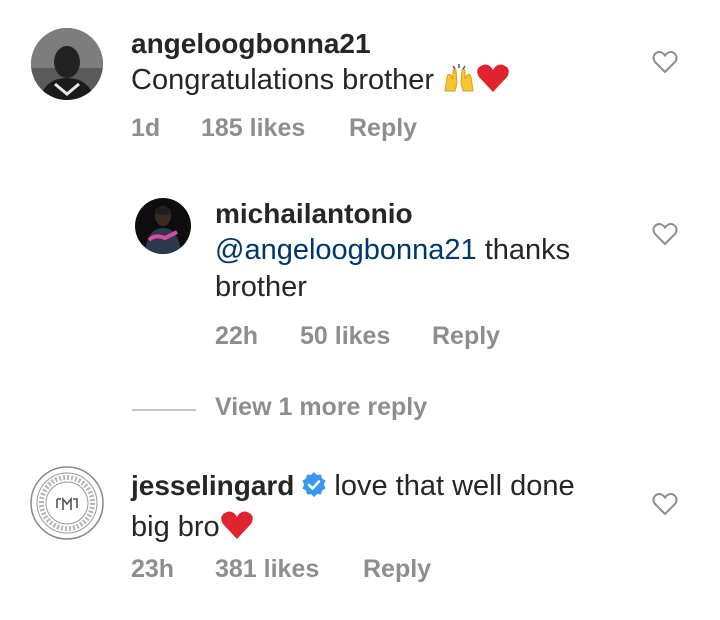  What do you see at coordinates (261, 287) in the screenshot?
I see `comment-body-line2: brother` at bounding box center [261, 287].